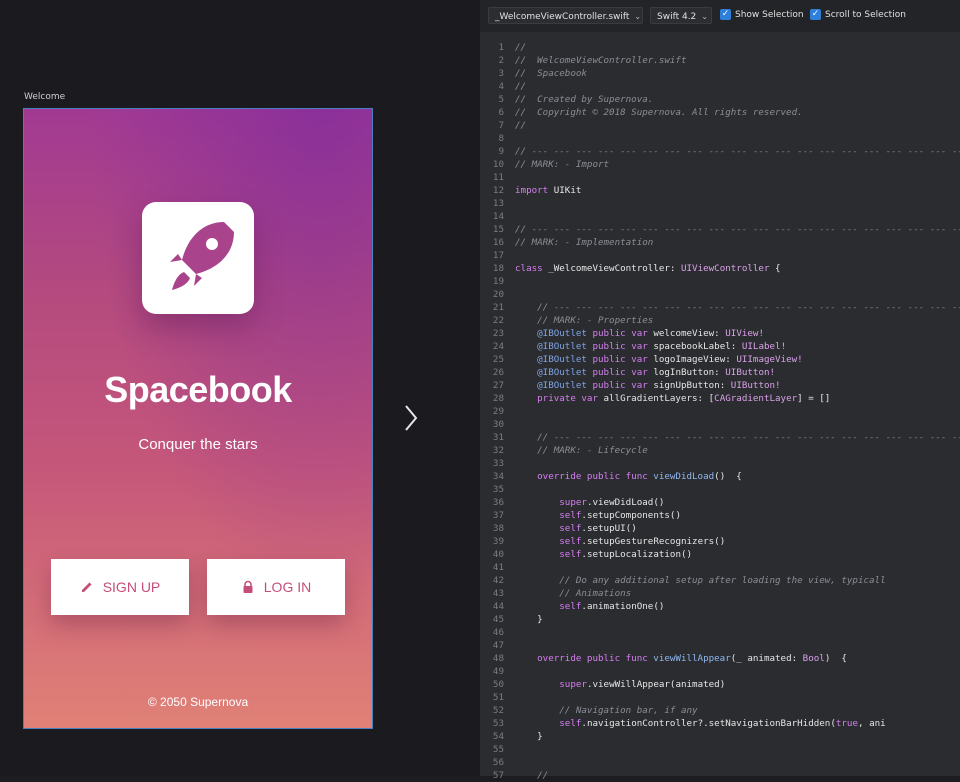  I want to click on code-text: // MARK: - Import, so click(562, 164).